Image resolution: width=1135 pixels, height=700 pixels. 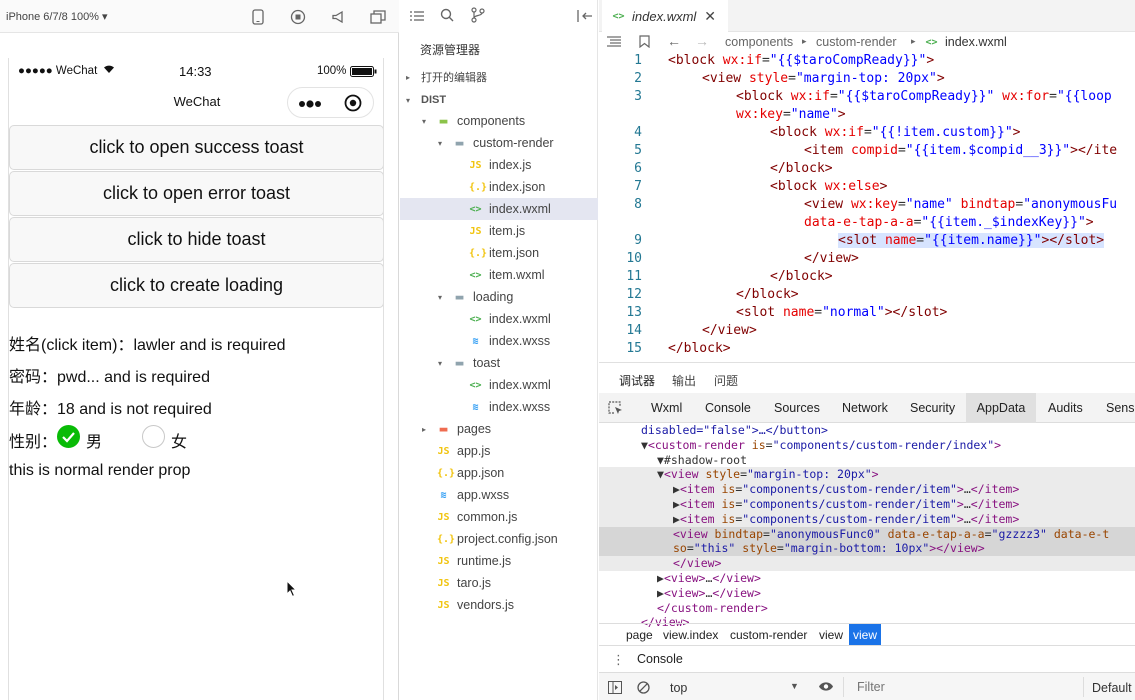 What do you see at coordinates (499, 231) in the screenshot?
I see `tree-item: JS item.js` at bounding box center [499, 231].